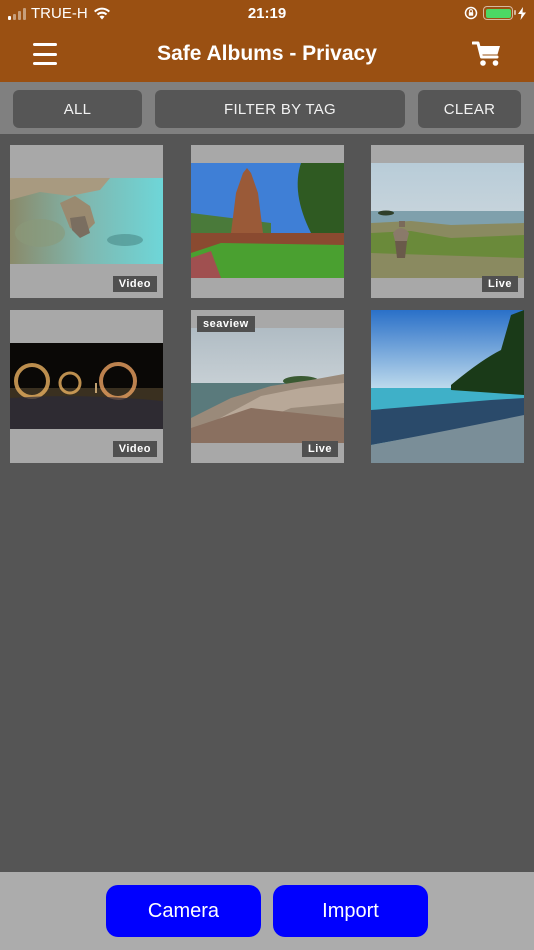 Image resolution: width=534 pixels, height=950 pixels. What do you see at coordinates (77, 109) in the screenshot?
I see `all-button: ALL` at bounding box center [77, 109].